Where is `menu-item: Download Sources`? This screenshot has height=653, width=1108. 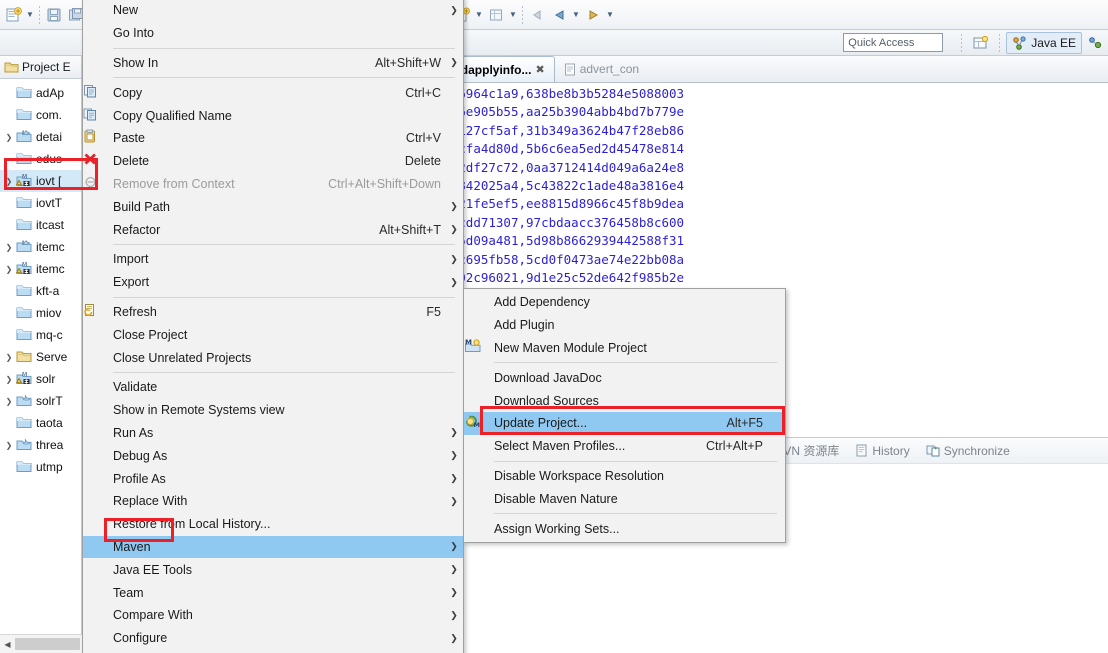 menu-item: Download Sources is located at coordinates (624, 400).